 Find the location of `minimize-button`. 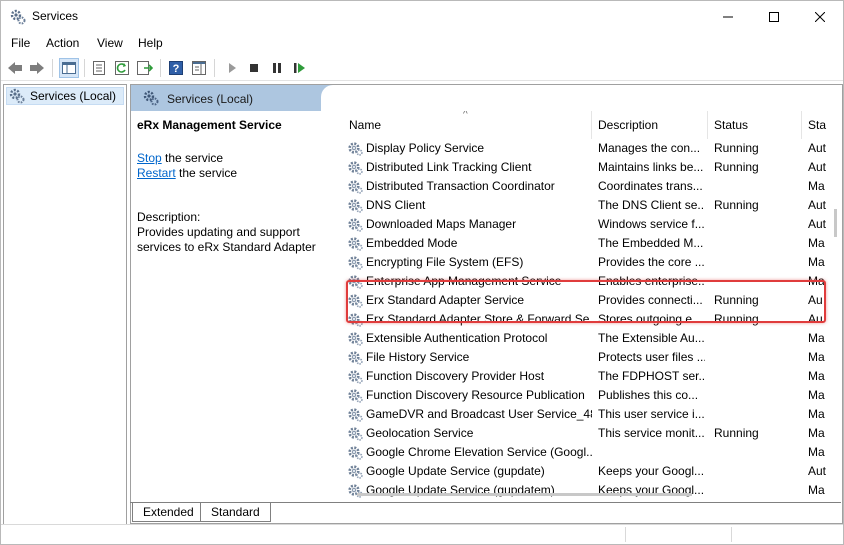

minimize-button is located at coordinates (728, 16).